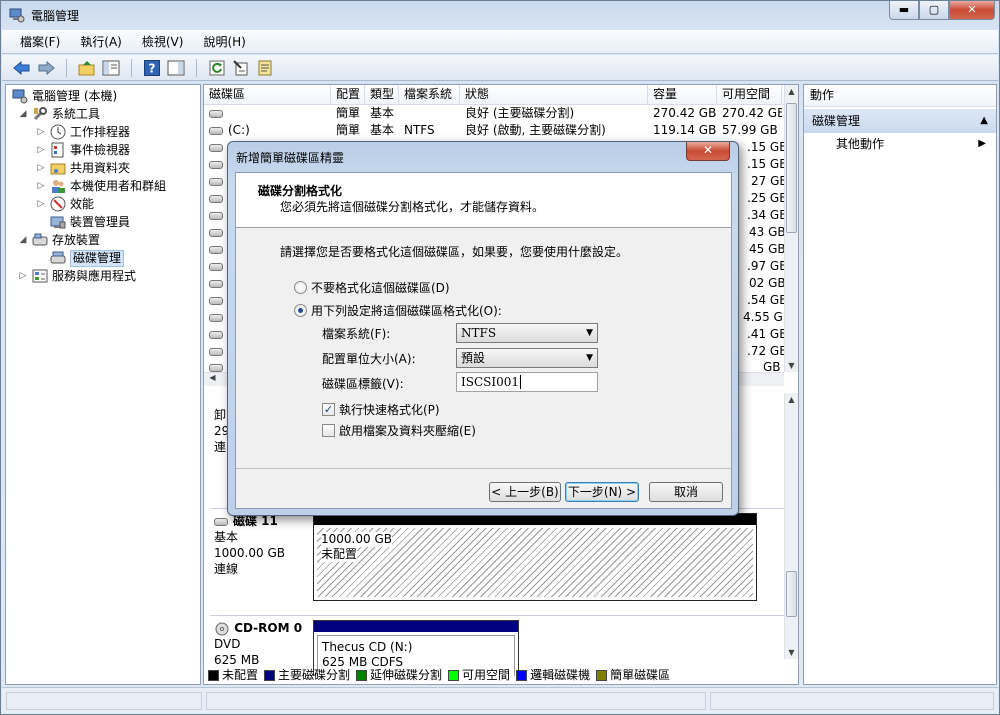 This screenshot has height=715, width=1000. I want to click on checkbox-label: 啟用檔案及資料夾壓縮(E), so click(407, 430).